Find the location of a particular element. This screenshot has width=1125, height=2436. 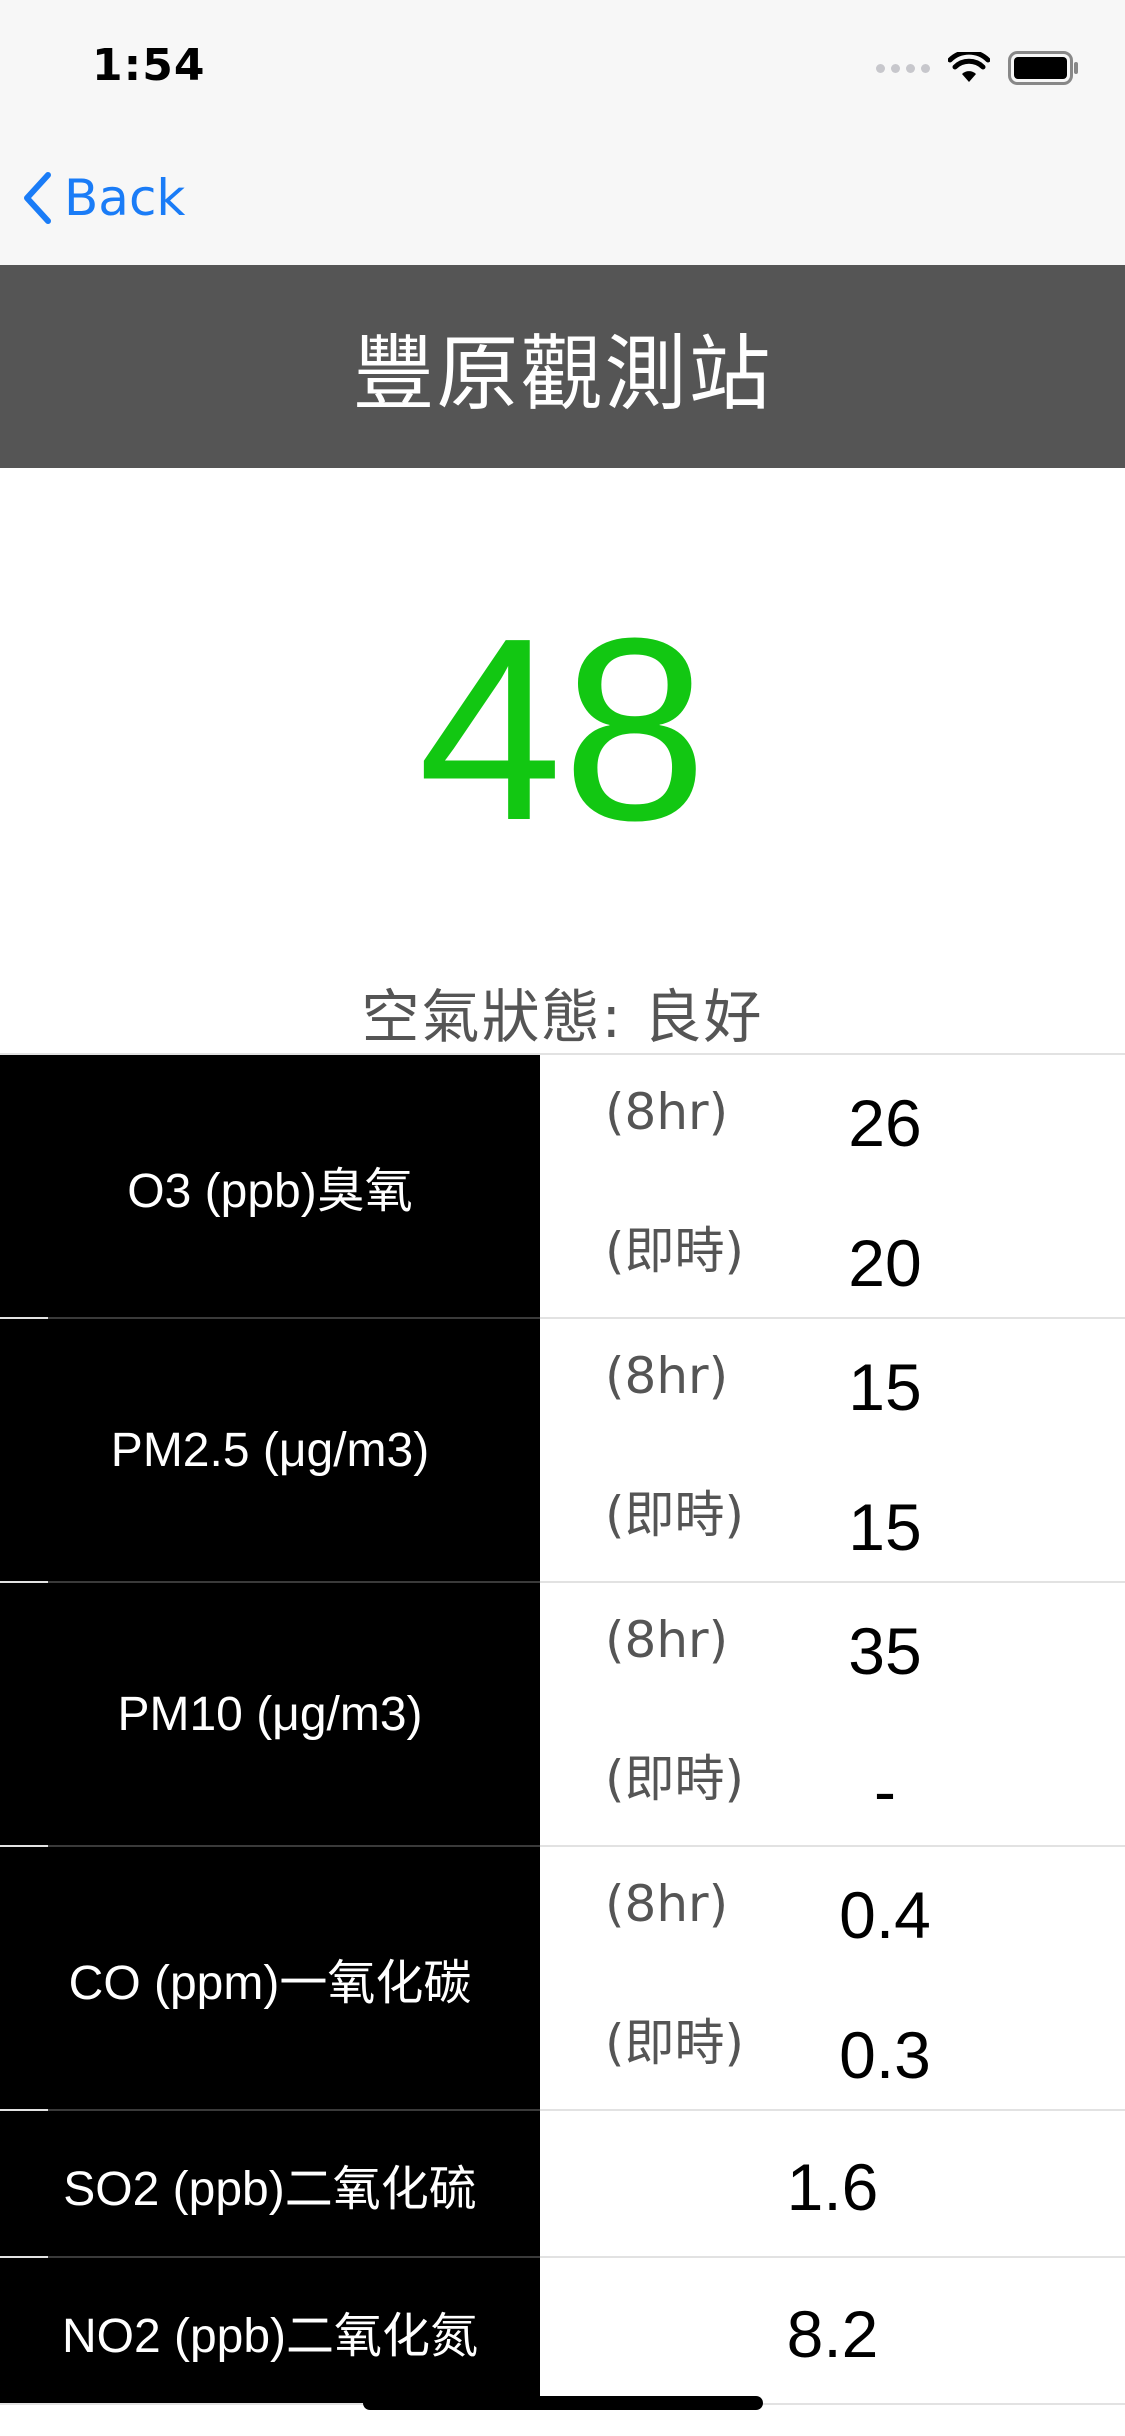

pollutant-name-text: SO2 (ppb)二氧化硫 is located at coordinates (270, 2189).